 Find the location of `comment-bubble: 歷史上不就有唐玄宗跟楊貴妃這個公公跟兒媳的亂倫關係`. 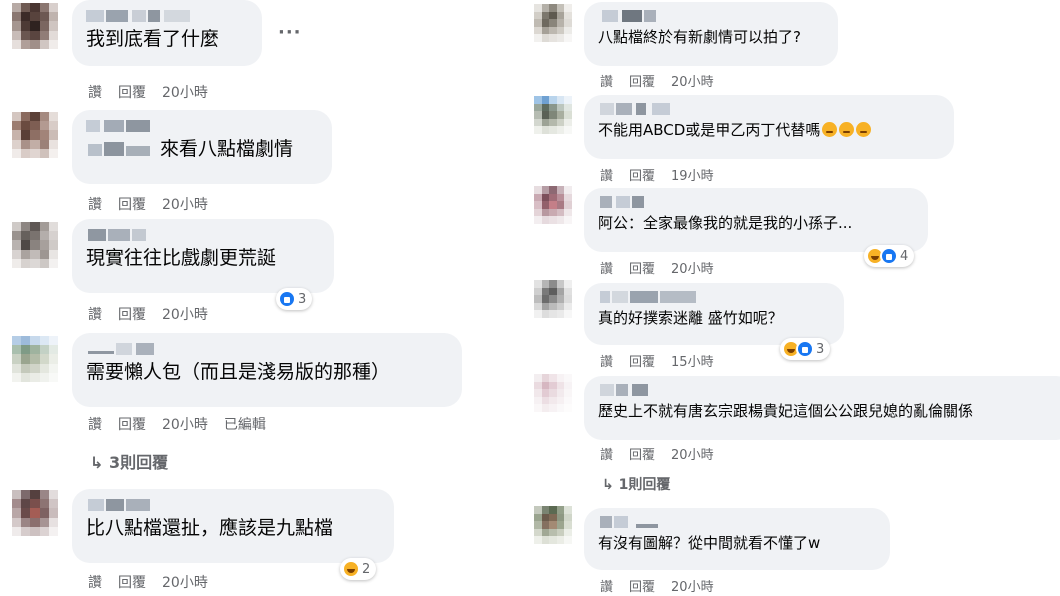

comment-bubble: 歷史上不就有唐玄宗跟楊貴妃這個公公跟兒媳的亂倫關係 is located at coordinates (822, 408).